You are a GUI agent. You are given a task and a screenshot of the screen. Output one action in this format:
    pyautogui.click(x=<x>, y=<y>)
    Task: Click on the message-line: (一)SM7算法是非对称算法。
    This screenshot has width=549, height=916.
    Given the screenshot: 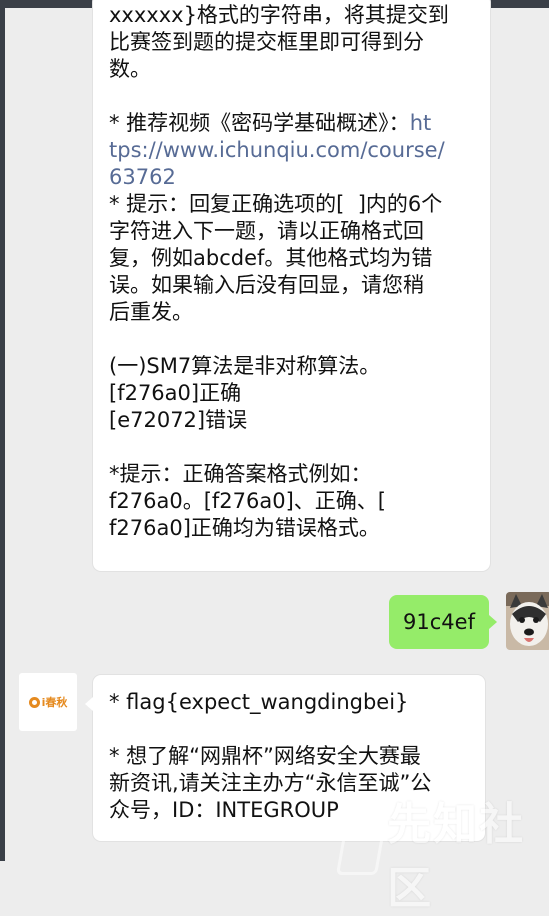 What is the action you would take?
    pyautogui.click(x=245, y=366)
    